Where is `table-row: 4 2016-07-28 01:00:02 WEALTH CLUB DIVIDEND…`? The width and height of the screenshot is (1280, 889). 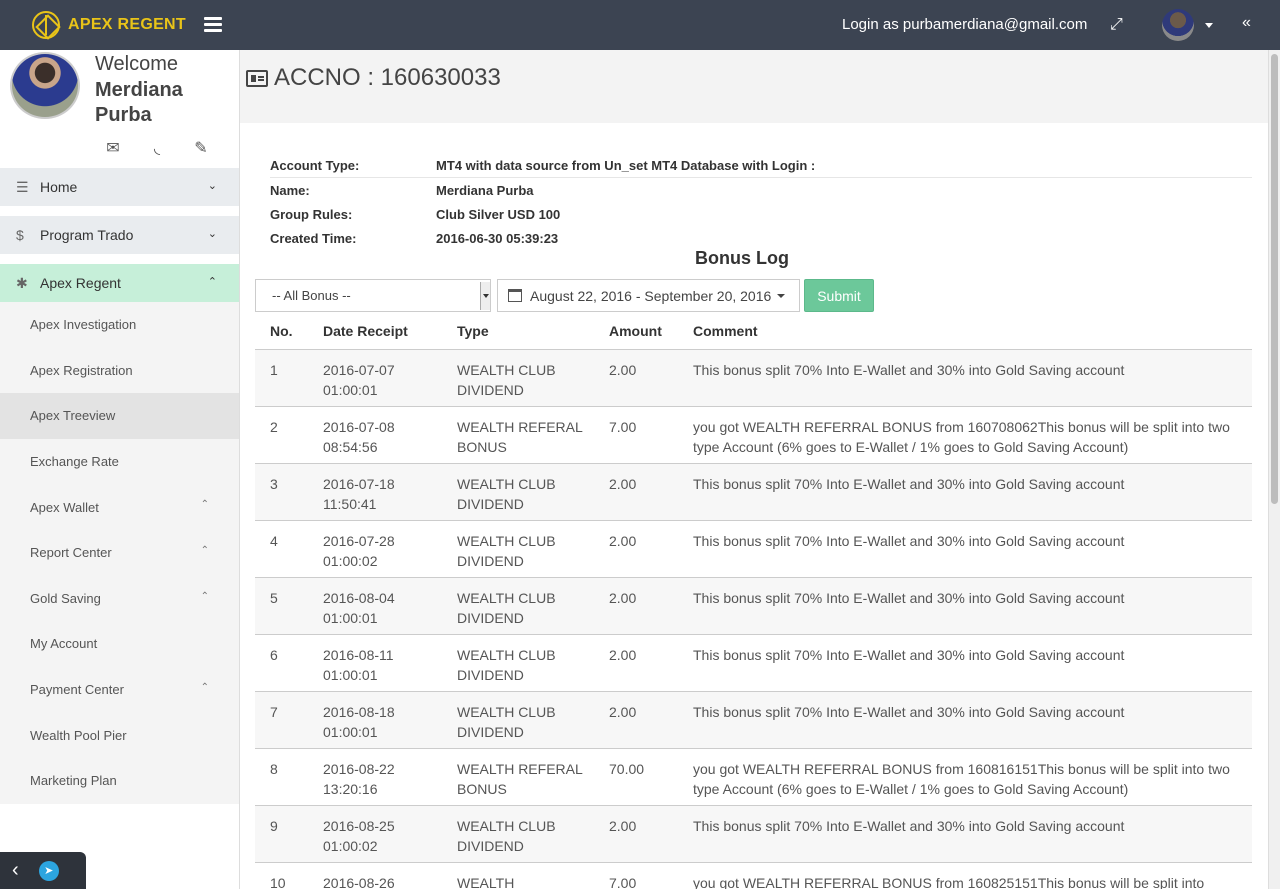 table-row: 4 2016-07-28 01:00:02 WEALTH CLUB DIVIDEND… is located at coordinates (753, 549).